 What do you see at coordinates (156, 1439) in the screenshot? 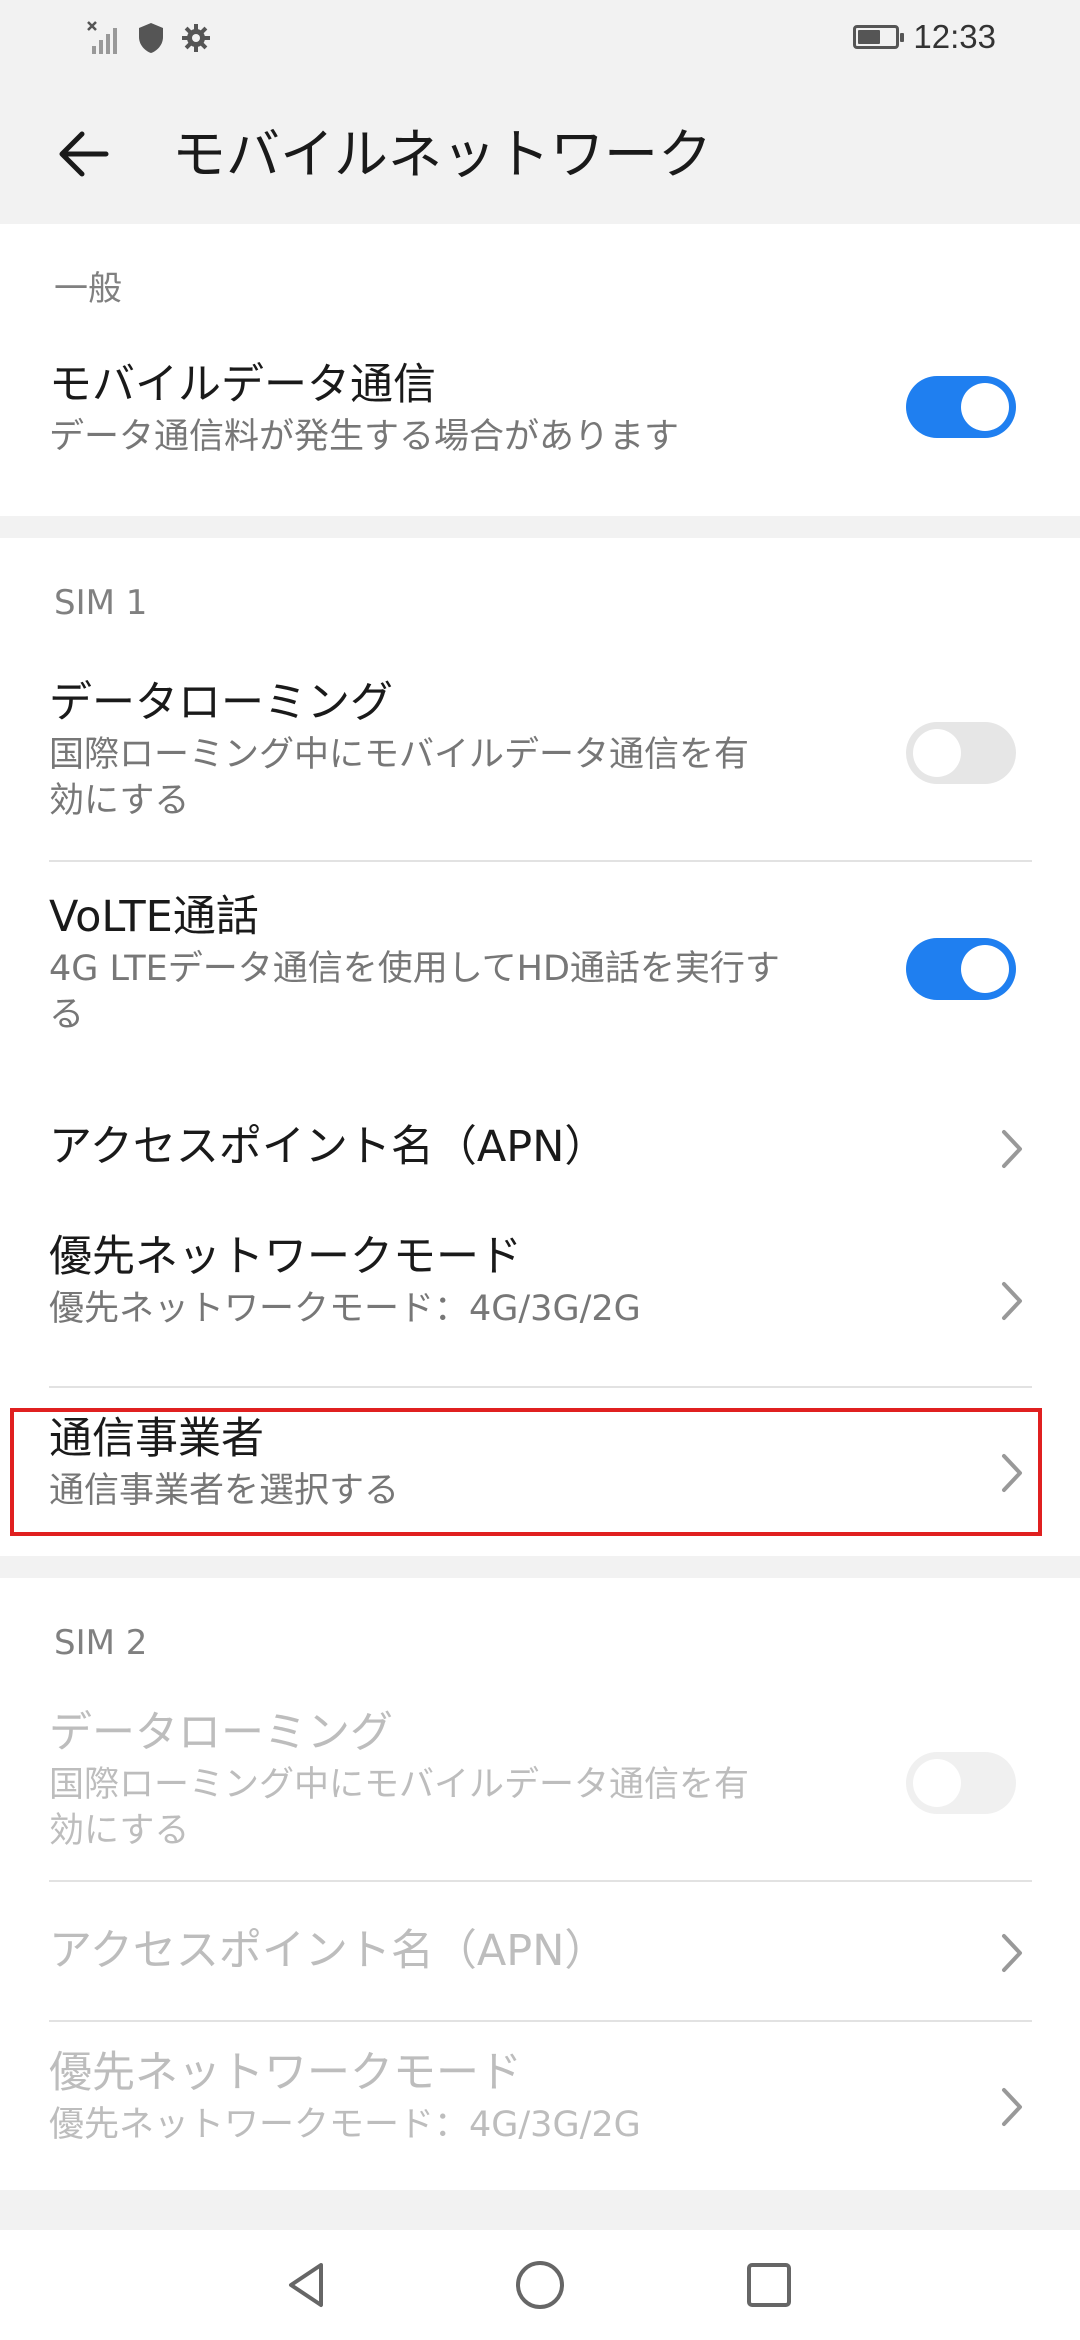
I see `carrier-title: 通信事業者` at bounding box center [156, 1439].